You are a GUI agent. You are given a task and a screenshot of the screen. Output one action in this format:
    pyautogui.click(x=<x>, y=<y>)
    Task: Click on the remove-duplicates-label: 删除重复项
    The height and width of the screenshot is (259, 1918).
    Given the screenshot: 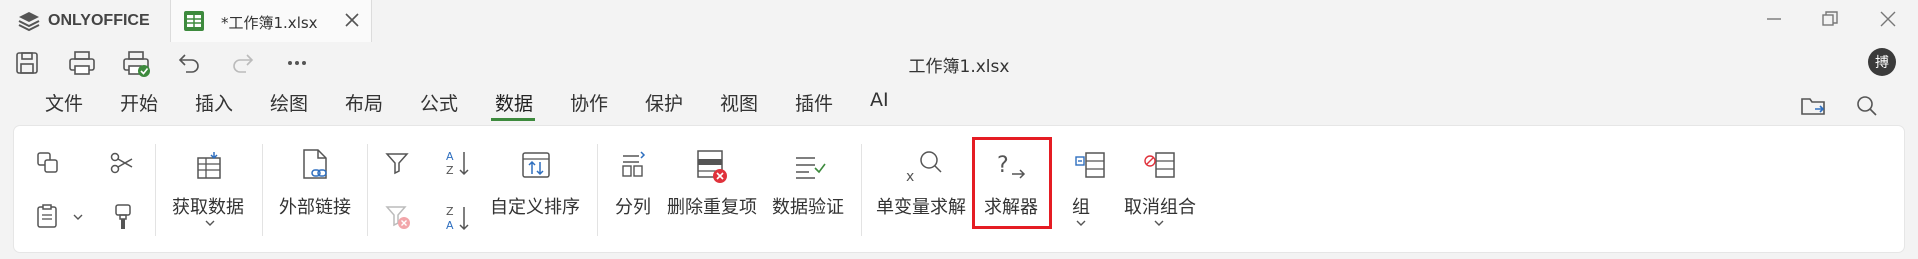 What is the action you would take?
    pyautogui.click(x=712, y=206)
    